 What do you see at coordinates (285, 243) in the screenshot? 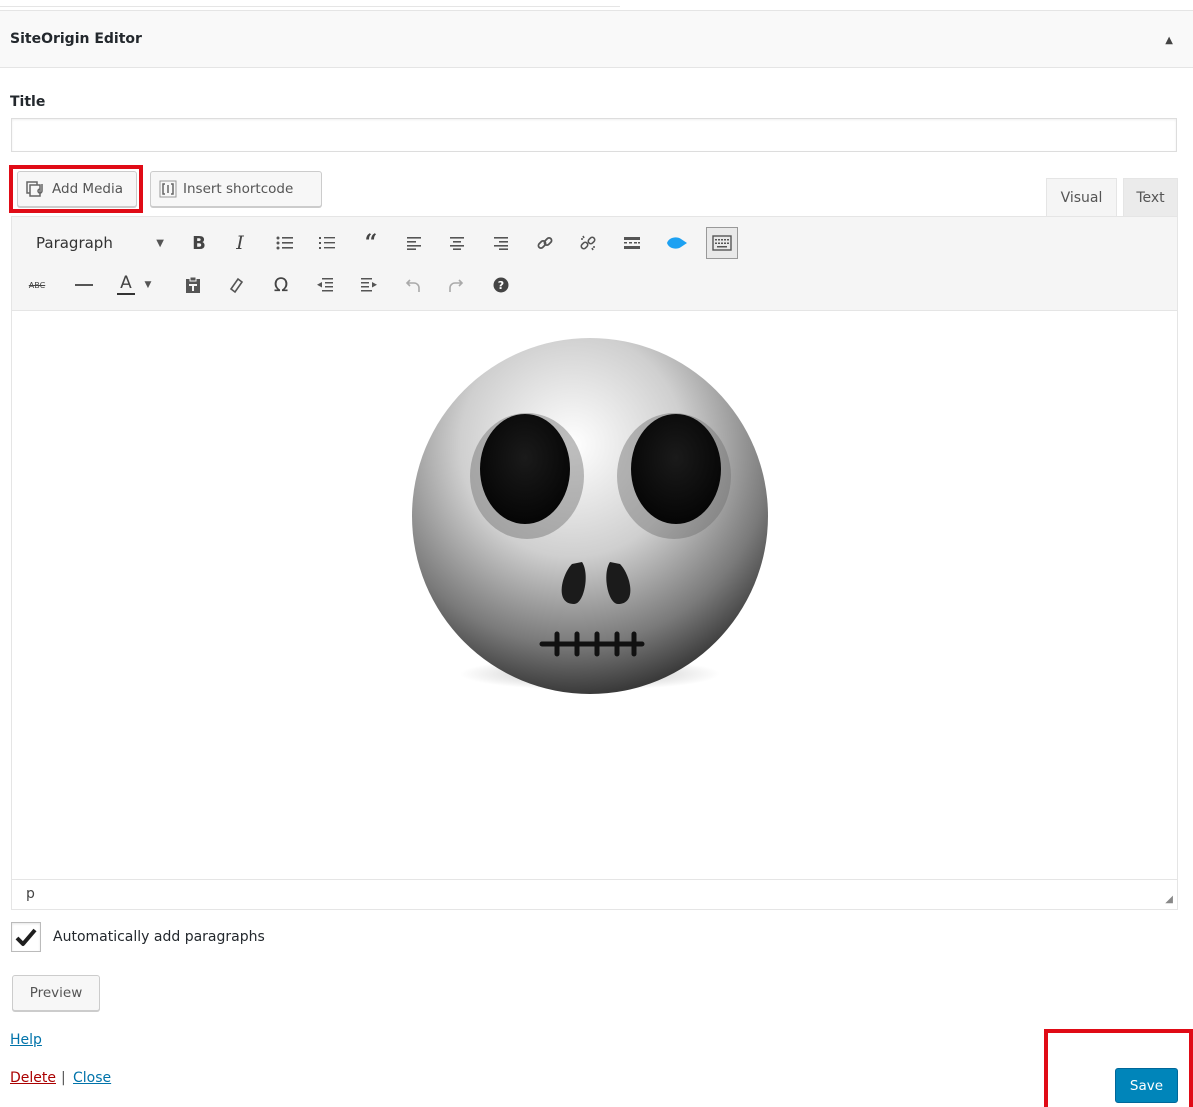
I see `bullet-list-icon` at bounding box center [285, 243].